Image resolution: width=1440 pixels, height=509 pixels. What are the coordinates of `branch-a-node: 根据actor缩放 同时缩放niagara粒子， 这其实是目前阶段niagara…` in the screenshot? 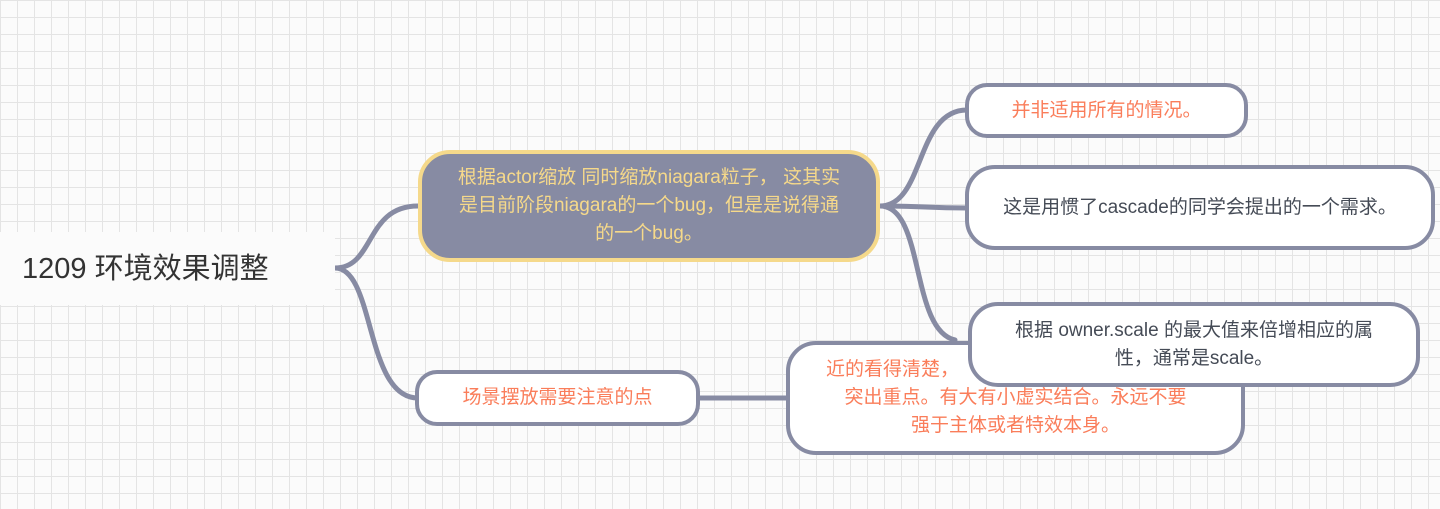 It's located at (649, 206).